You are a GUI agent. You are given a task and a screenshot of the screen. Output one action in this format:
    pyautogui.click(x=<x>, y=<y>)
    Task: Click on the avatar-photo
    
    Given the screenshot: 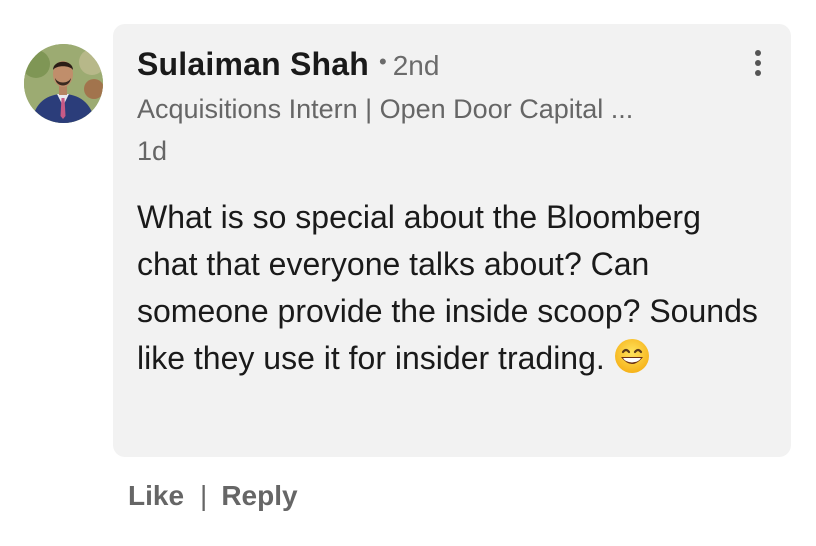 What is the action you would take?
    pyautogui.click(x=63, y=83)
    